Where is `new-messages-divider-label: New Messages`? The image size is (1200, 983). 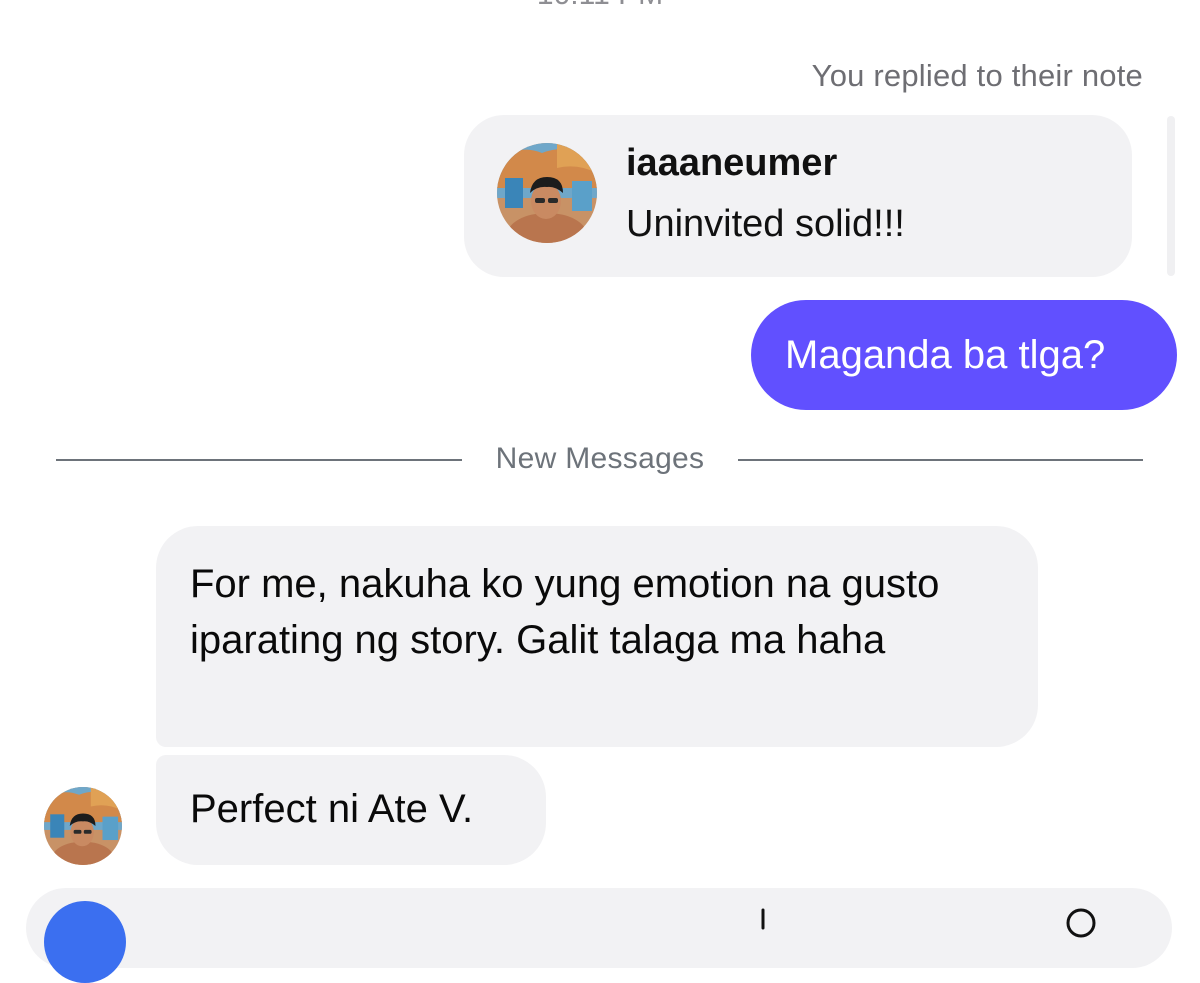
new-messages-divider-label: New Messages is located at coordinates (600, 458).